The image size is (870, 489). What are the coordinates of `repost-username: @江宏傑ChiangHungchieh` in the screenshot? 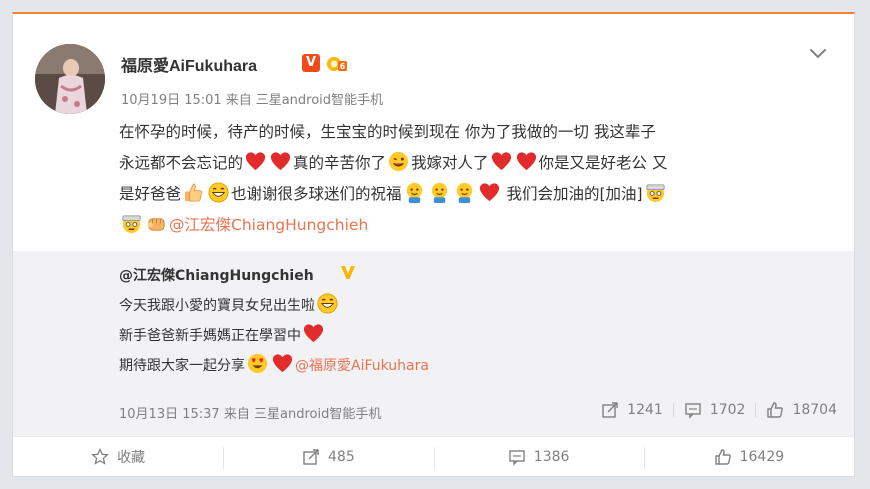 It's located at (216, 275).